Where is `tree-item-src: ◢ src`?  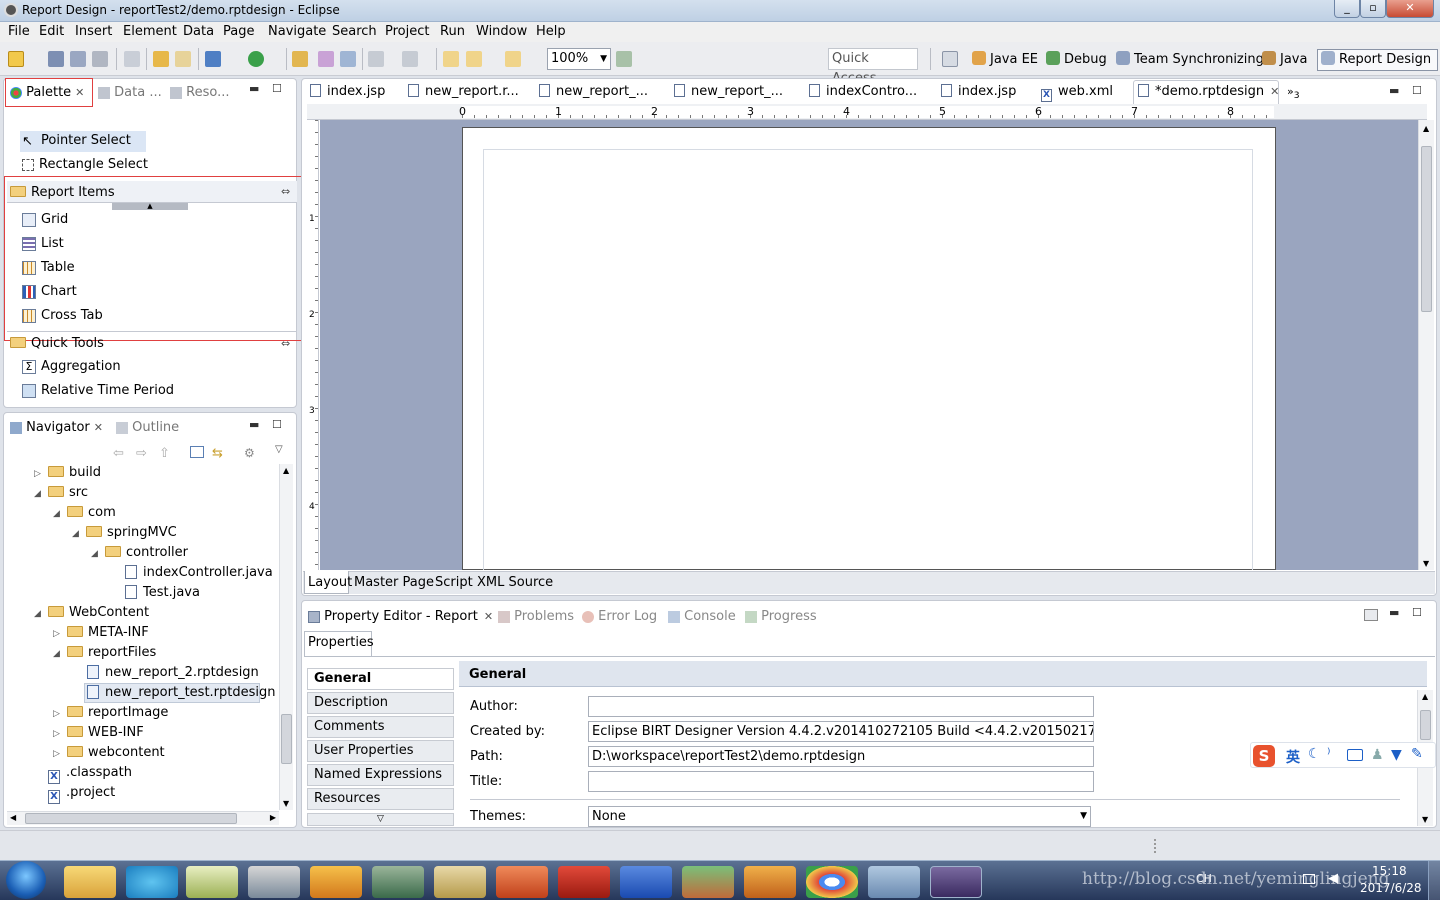 tree-item-src: ◢ src is located at coordinates (61, 492).